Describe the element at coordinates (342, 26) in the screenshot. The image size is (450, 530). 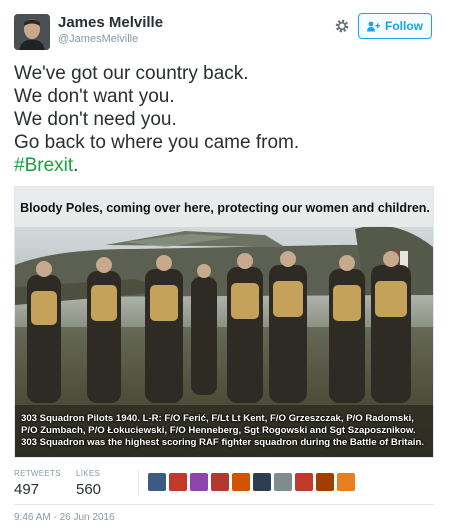
I see `gear-icon` at that location.